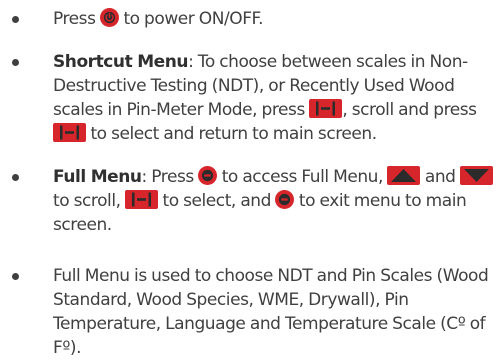  I want to click on item-title: Shortcut Menu, so click(121, 62).